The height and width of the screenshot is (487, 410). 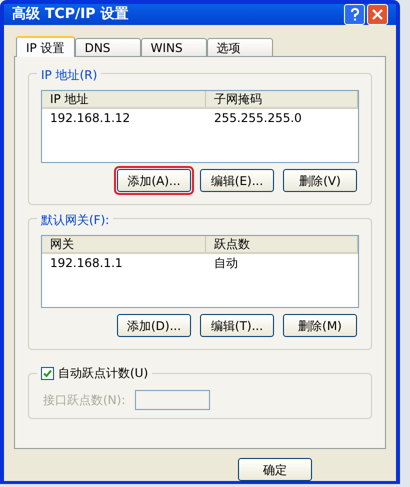 I want to click on window-title: 高级 TCP/IP 设置, so click(x=71, y=14).